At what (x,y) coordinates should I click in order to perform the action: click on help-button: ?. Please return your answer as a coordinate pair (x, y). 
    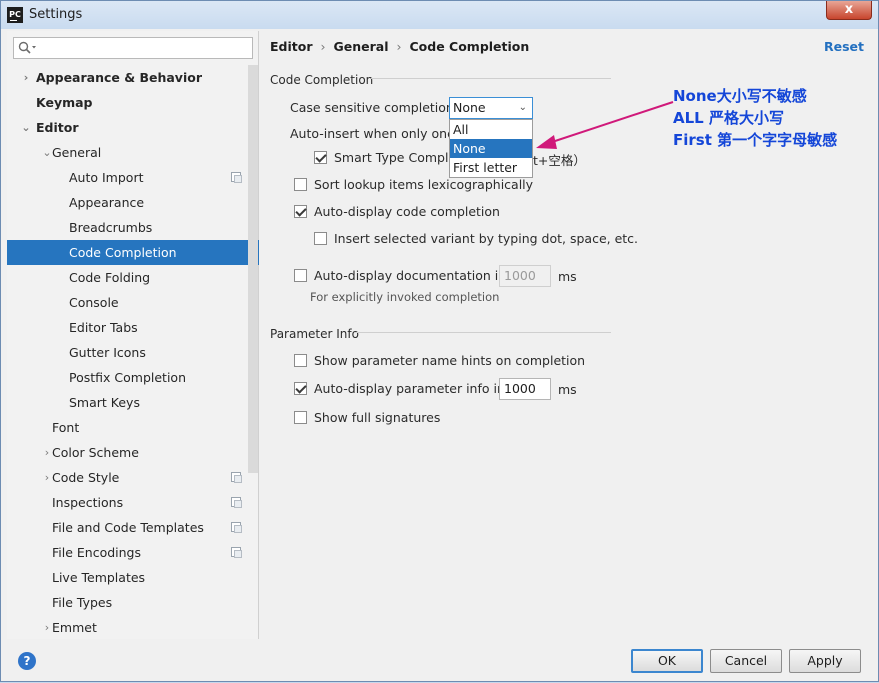
    Looking at the image, I should click on (27, 661).